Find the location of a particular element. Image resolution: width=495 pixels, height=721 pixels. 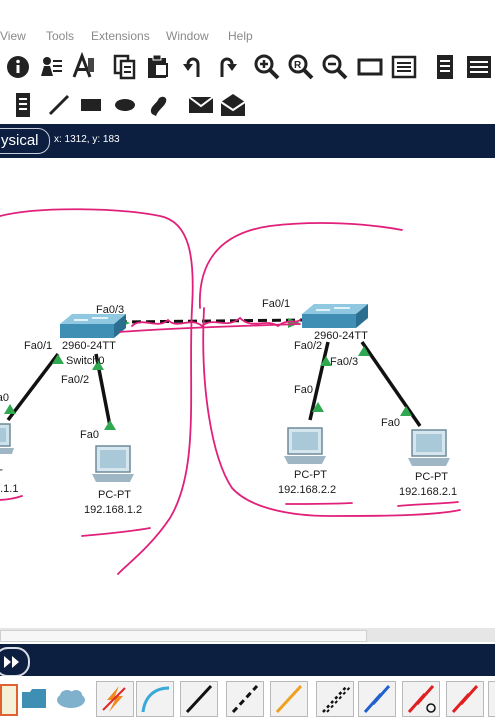

list-icon is located at coordinates (479, 67).